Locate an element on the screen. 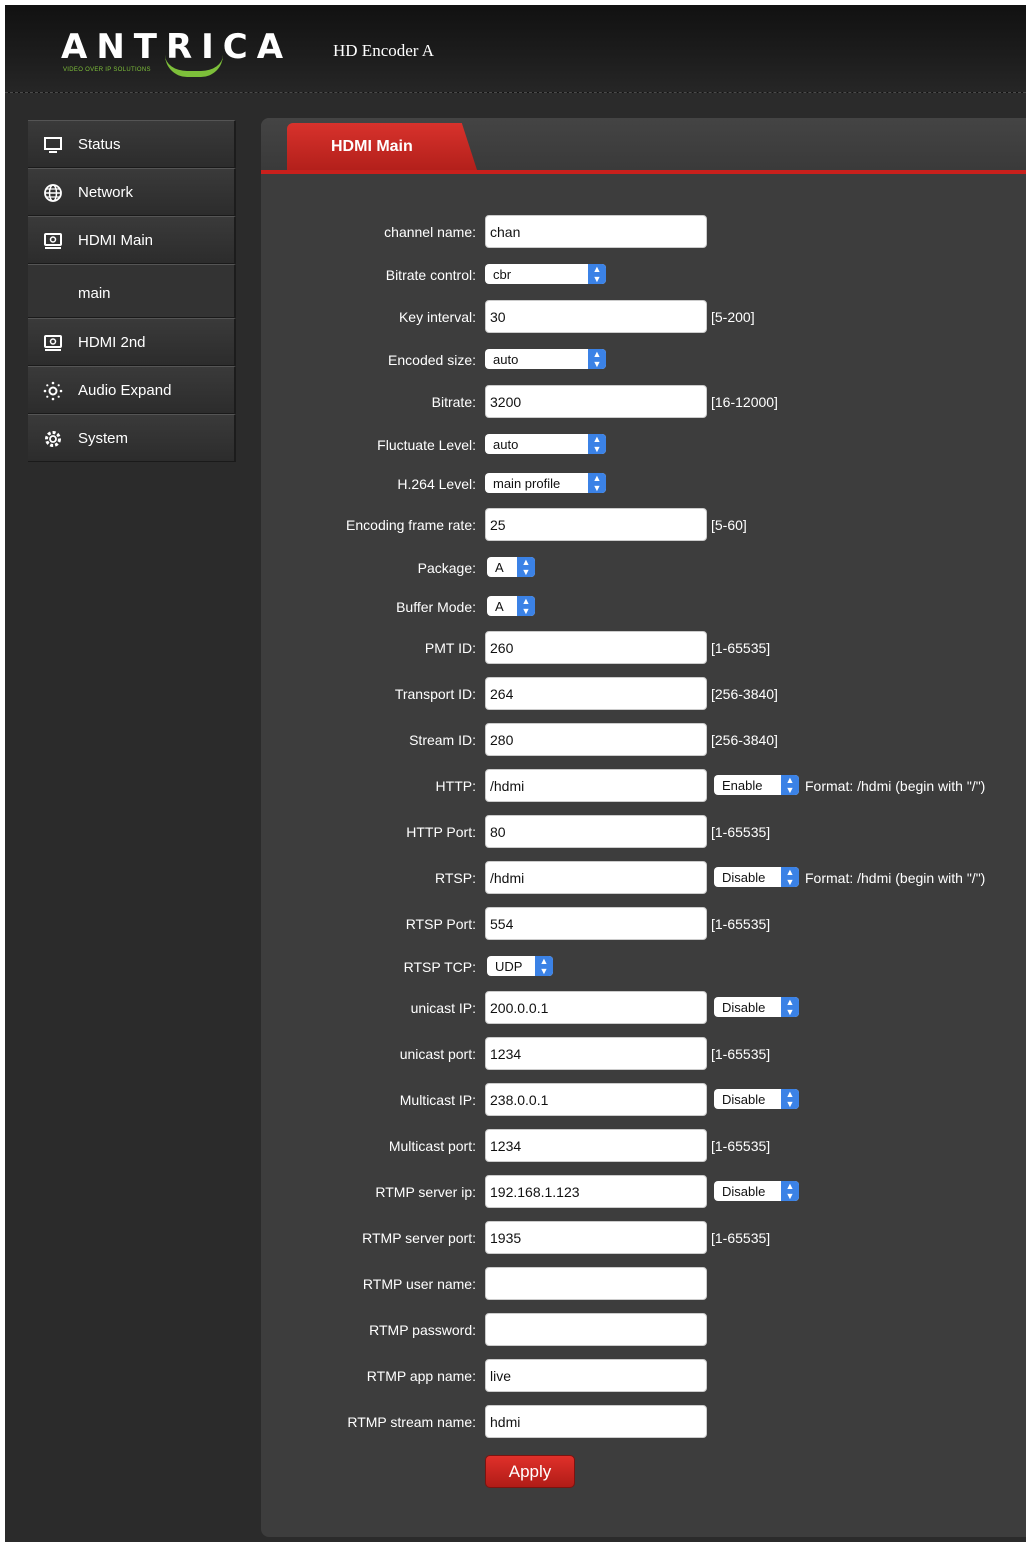  row-rtmp-user-name: RTMP user name: is located at coordinates (643, 1284).